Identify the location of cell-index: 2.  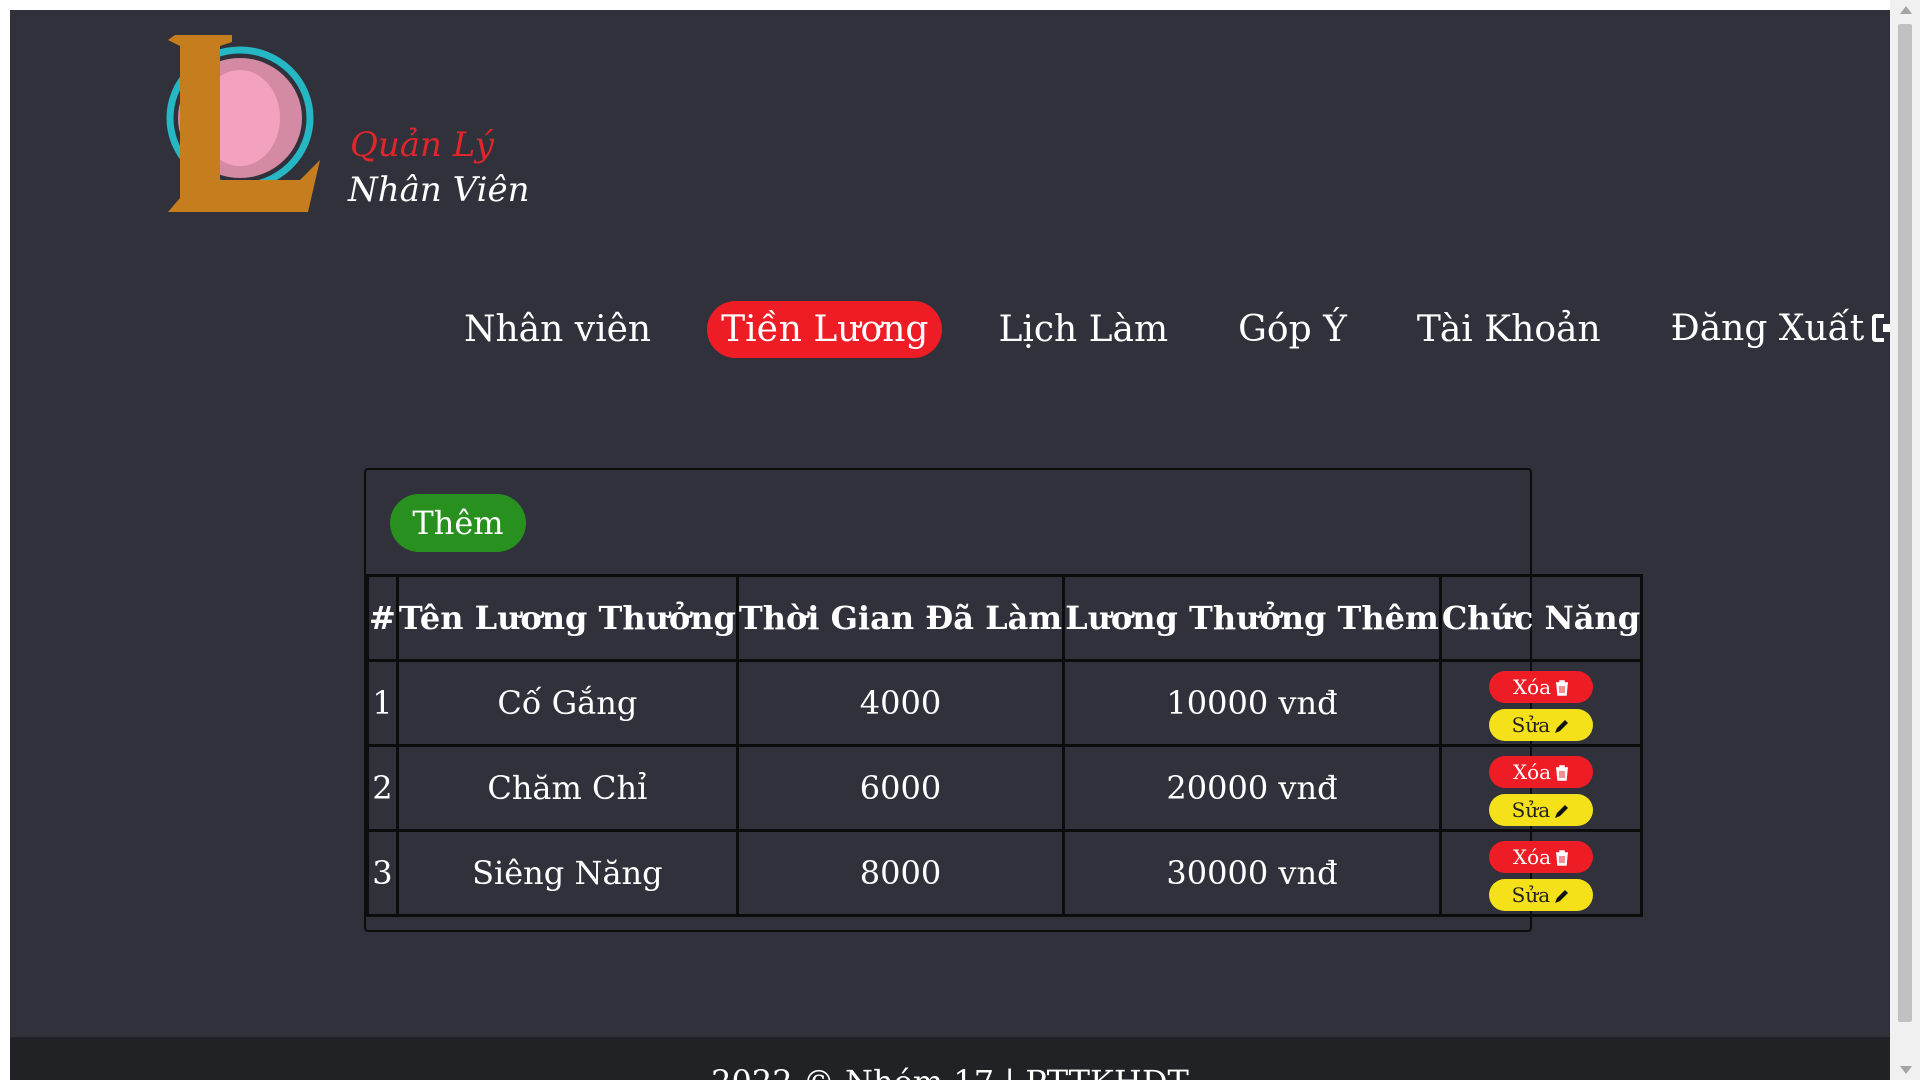
(382, 788).